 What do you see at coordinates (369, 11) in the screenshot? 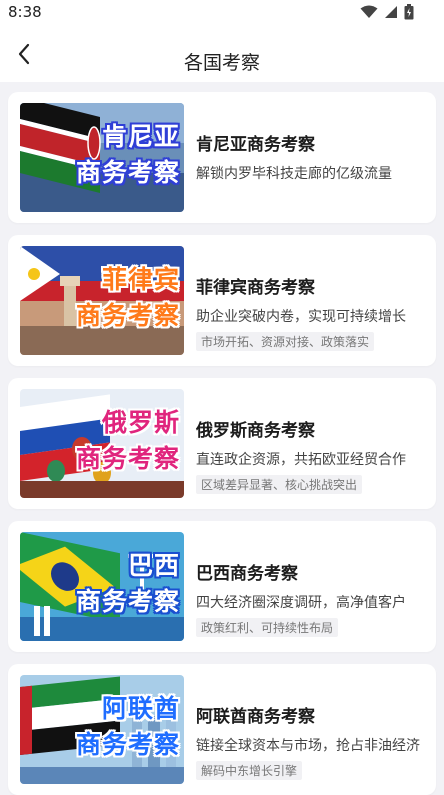
I see `wifi-icon` at bounding box center [369, 11].